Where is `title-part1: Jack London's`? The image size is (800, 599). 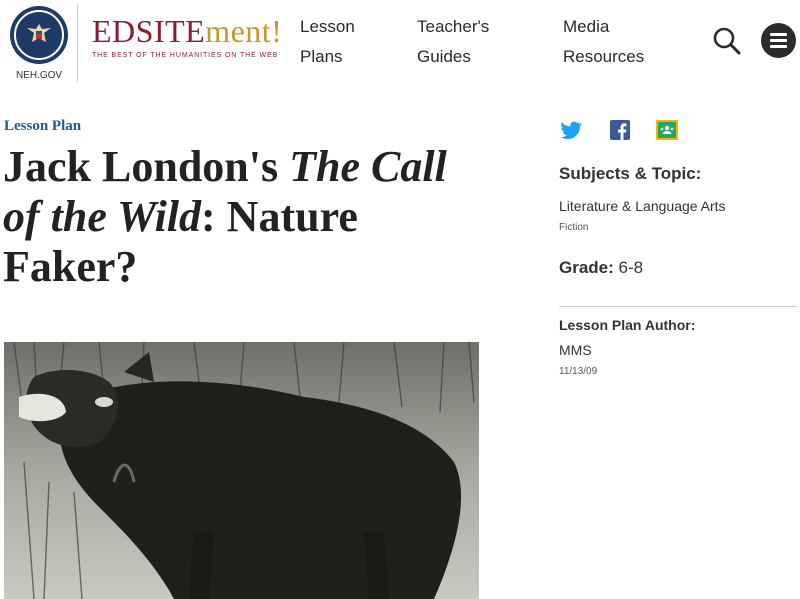
title-part1: Jack London's is located at coordinates (146, 166).